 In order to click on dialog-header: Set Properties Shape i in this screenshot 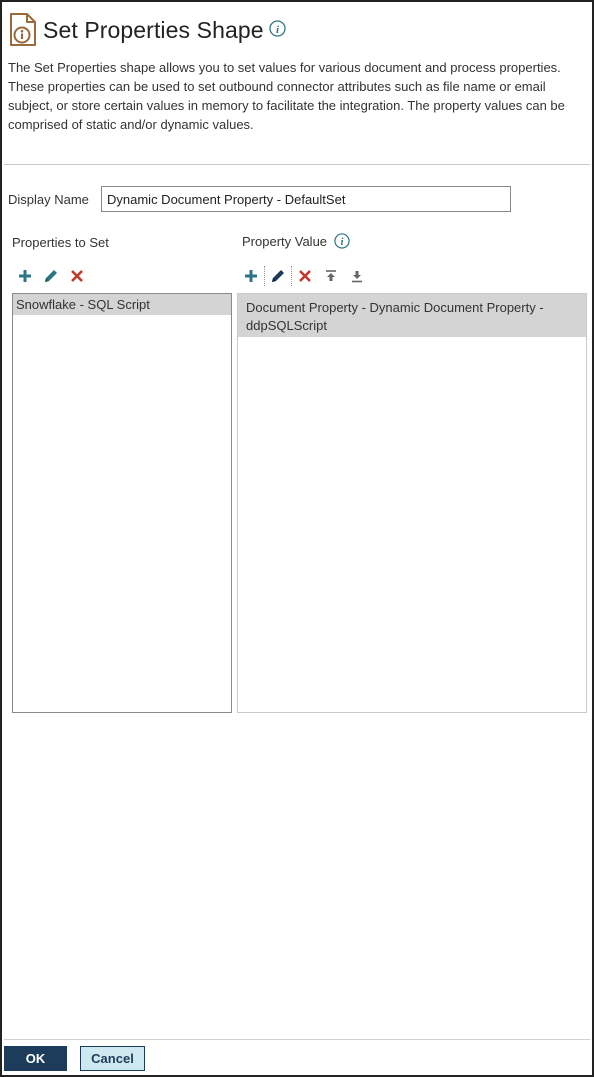, I will do `click(147, 30)`.